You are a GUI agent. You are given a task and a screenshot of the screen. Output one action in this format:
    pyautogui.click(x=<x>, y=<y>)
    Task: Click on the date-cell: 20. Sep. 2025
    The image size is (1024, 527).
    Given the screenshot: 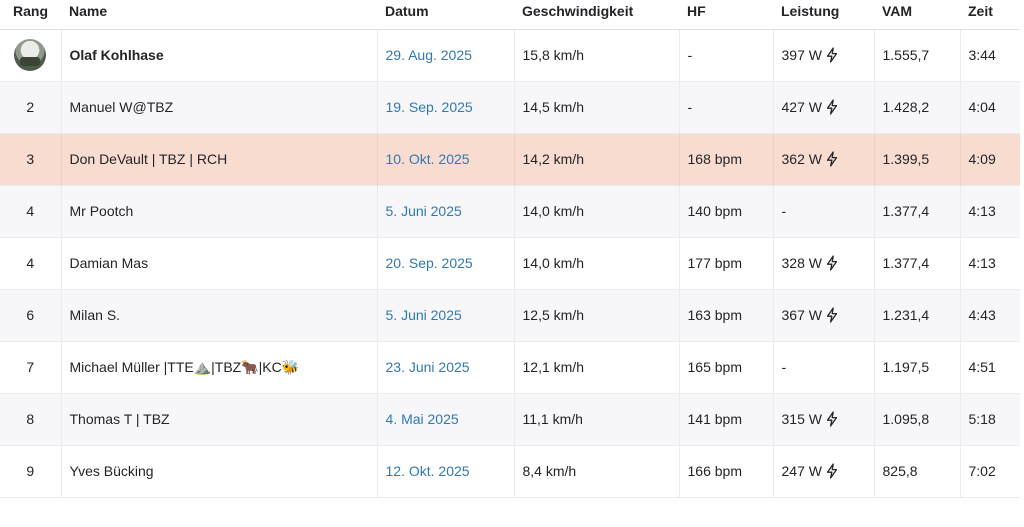 What is the action you would take?
    pyautogui.click(x=446, y=263)
    